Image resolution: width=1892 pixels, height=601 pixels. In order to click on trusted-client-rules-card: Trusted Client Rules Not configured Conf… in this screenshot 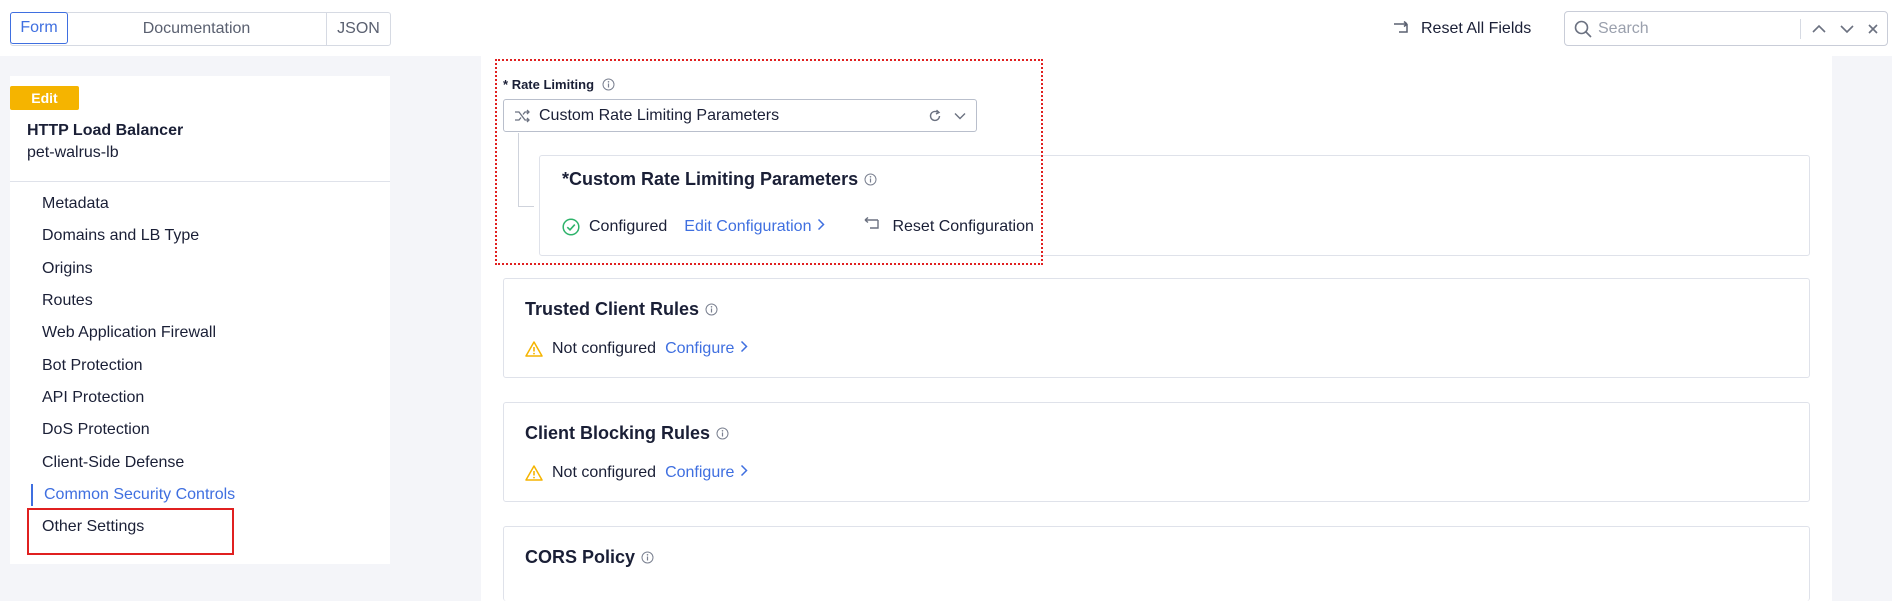, I will do `click(1156, 328)`.